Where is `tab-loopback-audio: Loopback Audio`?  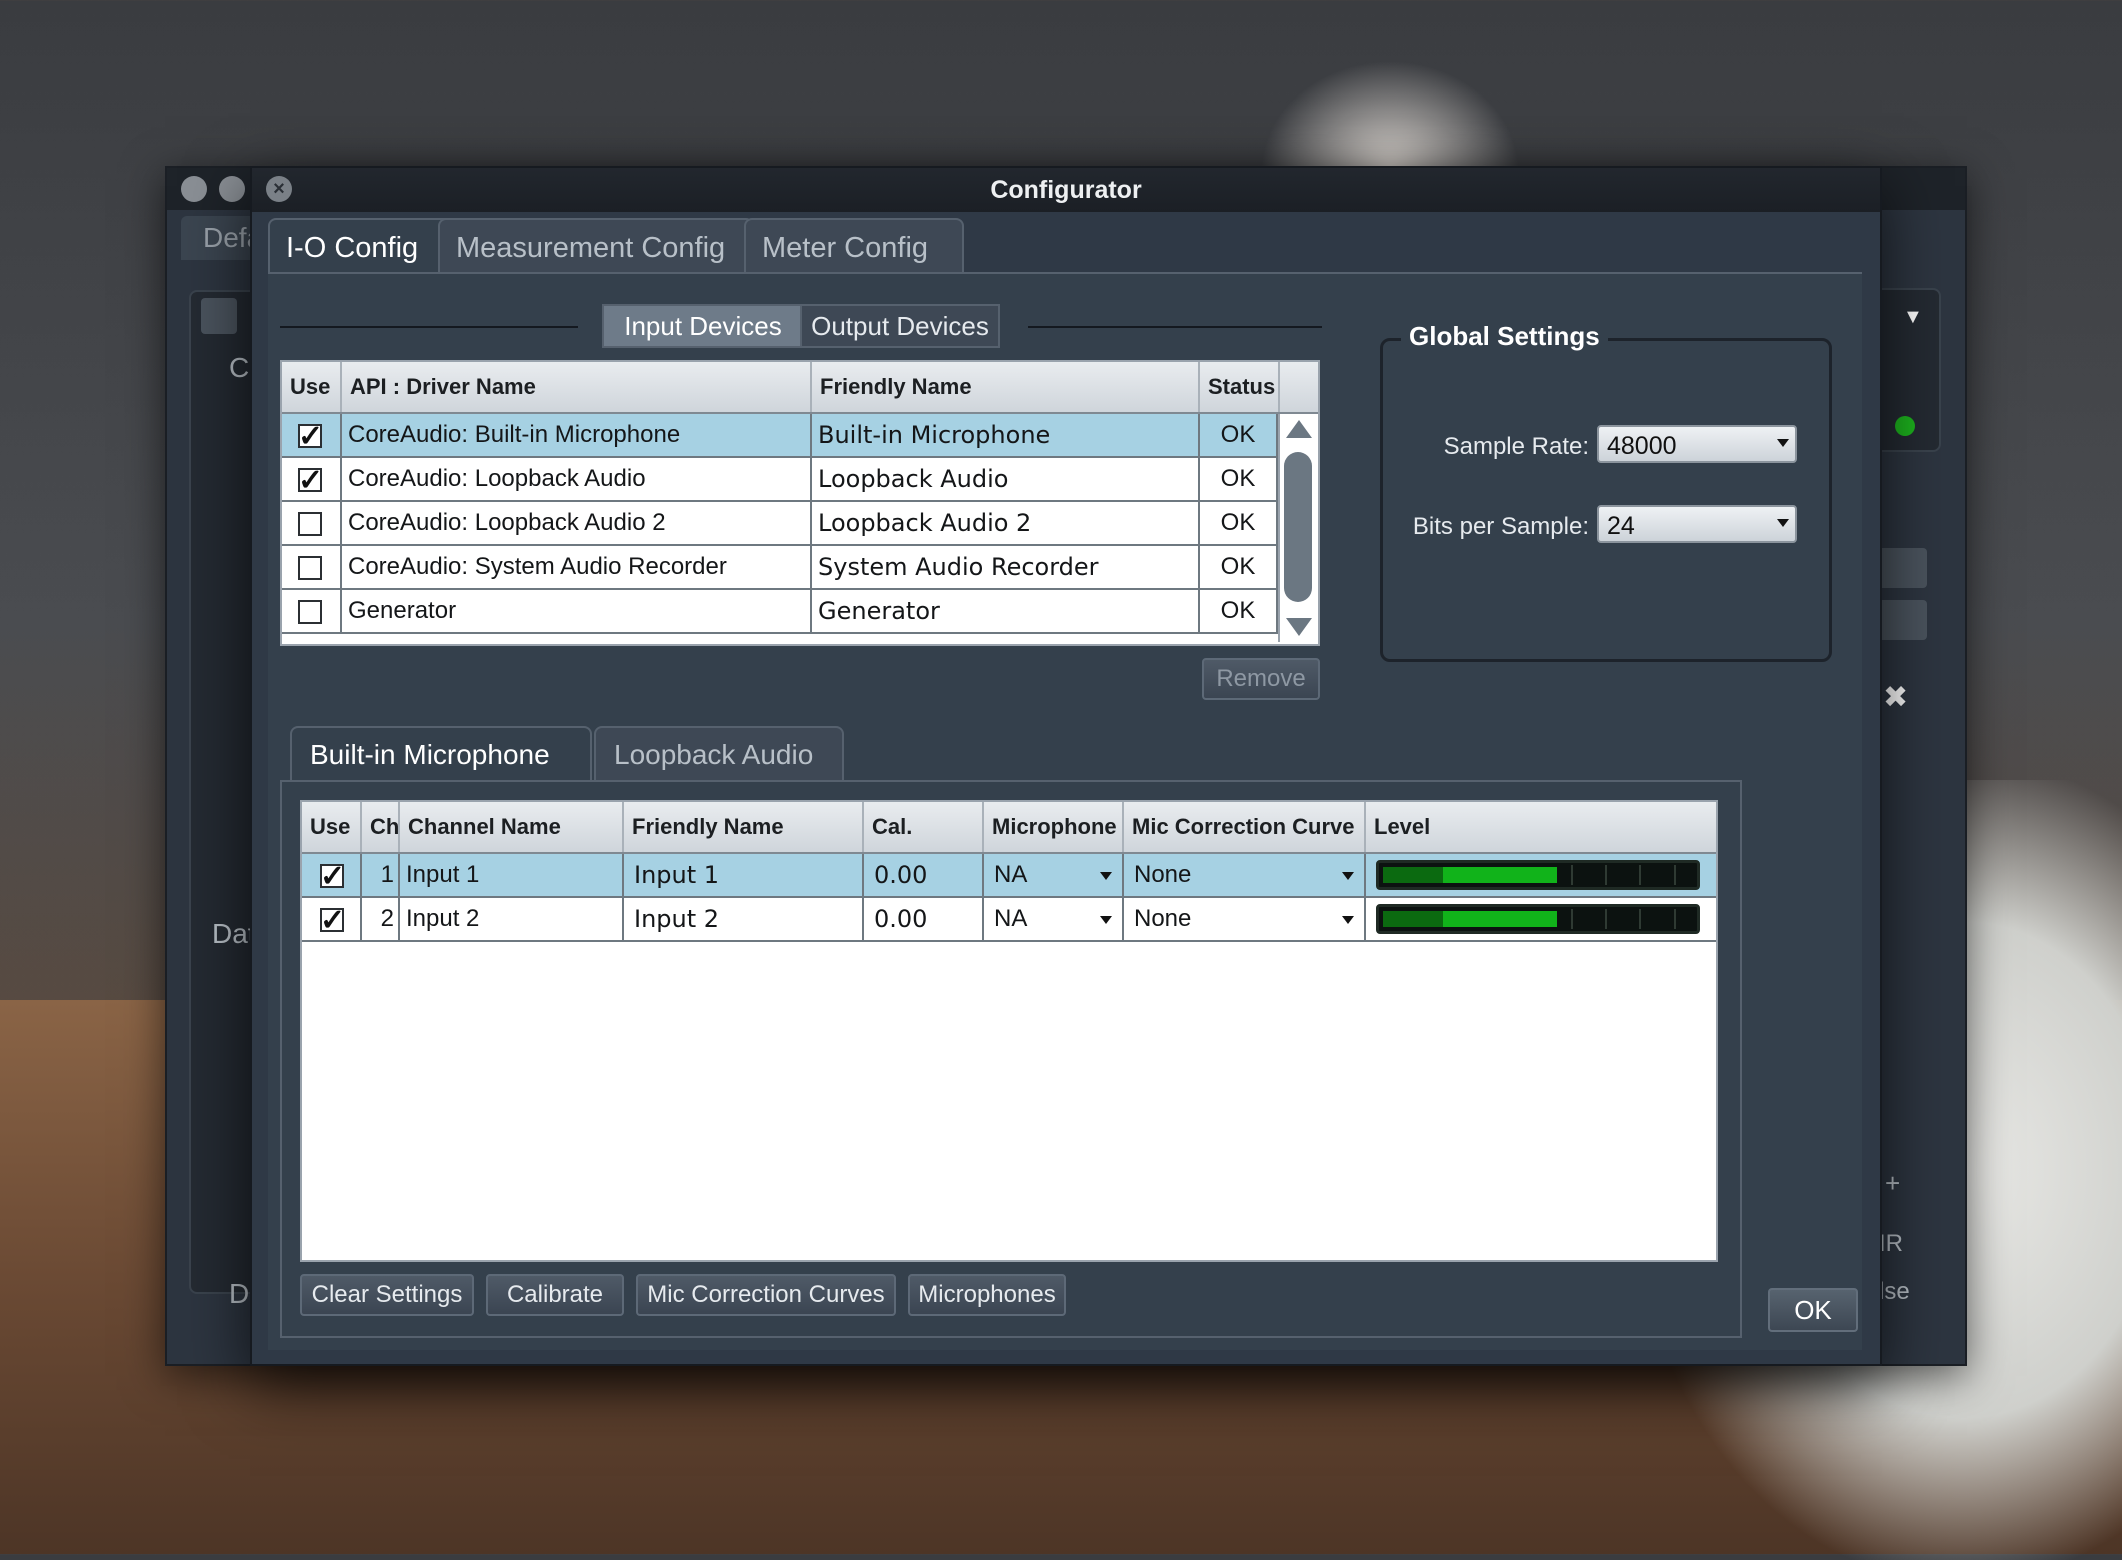
tab-loopback-audio: Loopback Audio is located at coordinates (719, 754).